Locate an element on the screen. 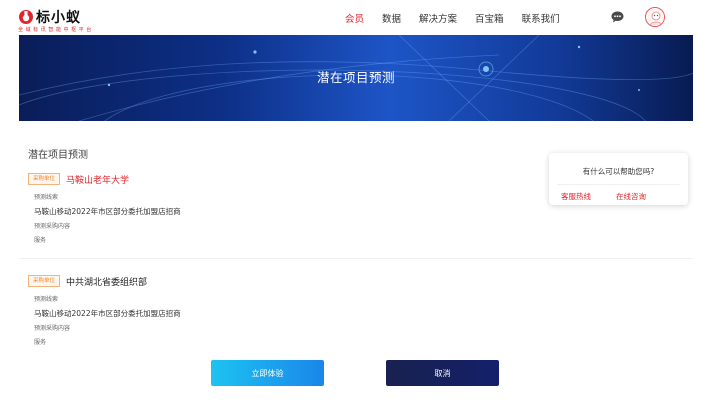 The image size is (710, 400). logo-mark-icon is located at coordinates (26, 17).